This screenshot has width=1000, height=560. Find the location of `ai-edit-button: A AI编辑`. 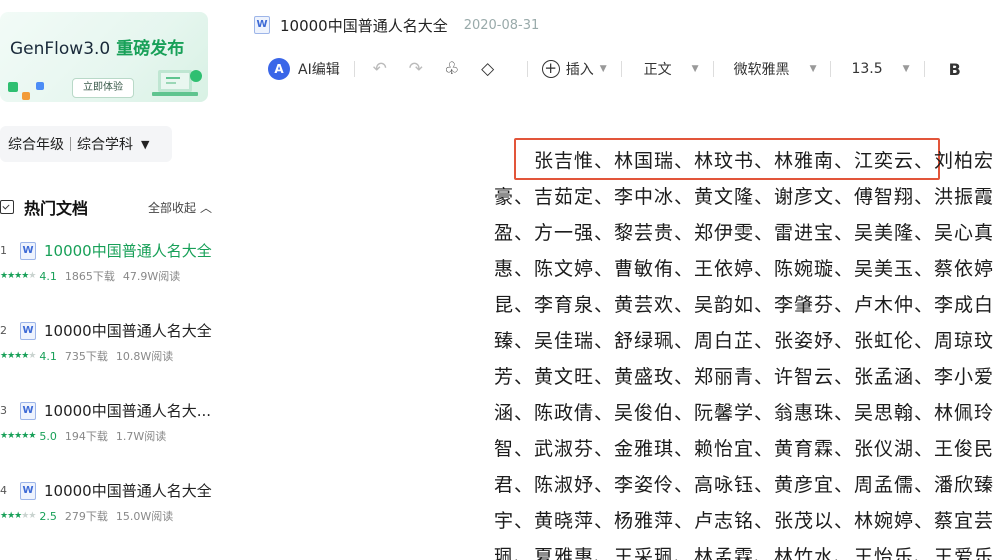

ai-edit-button: A AI编辑 is located at coordinates (304, 69).